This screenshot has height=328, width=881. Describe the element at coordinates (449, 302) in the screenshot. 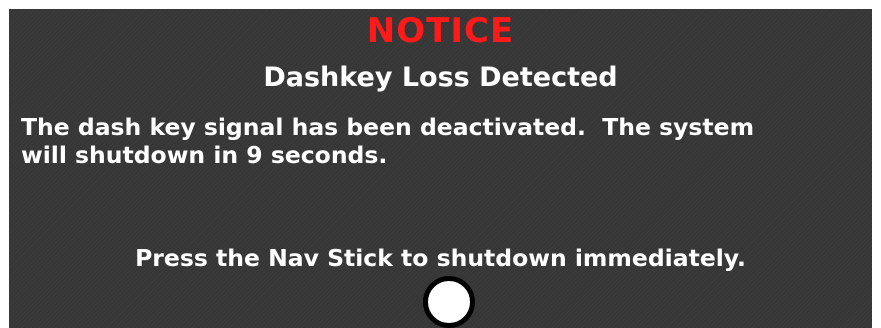

I see `nav-stick-button-icon` at that location.